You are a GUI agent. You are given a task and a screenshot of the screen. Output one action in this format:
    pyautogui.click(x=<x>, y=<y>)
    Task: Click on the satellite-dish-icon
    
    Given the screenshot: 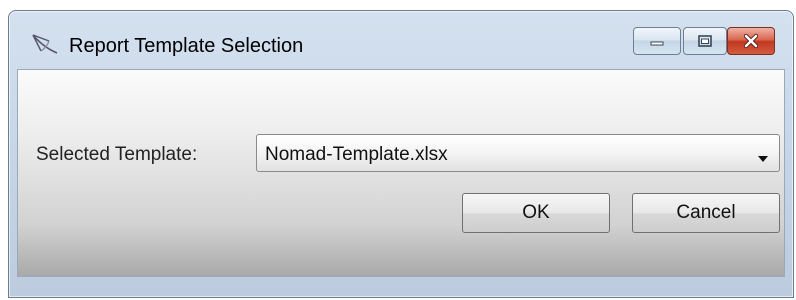 What is the action you would take?
    pyautogui.click(x=46, y=44)
    